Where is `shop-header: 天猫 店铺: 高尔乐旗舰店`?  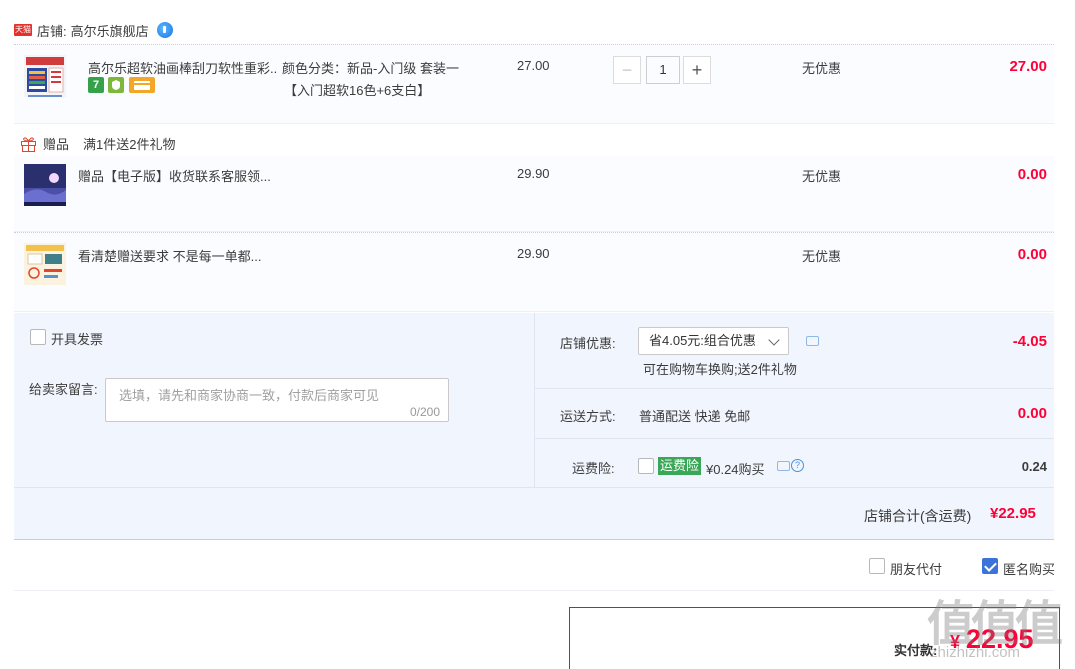
shop-header: 天猫 店铺: 高尔乐旗舰店 is located at coordinates (93, 30).